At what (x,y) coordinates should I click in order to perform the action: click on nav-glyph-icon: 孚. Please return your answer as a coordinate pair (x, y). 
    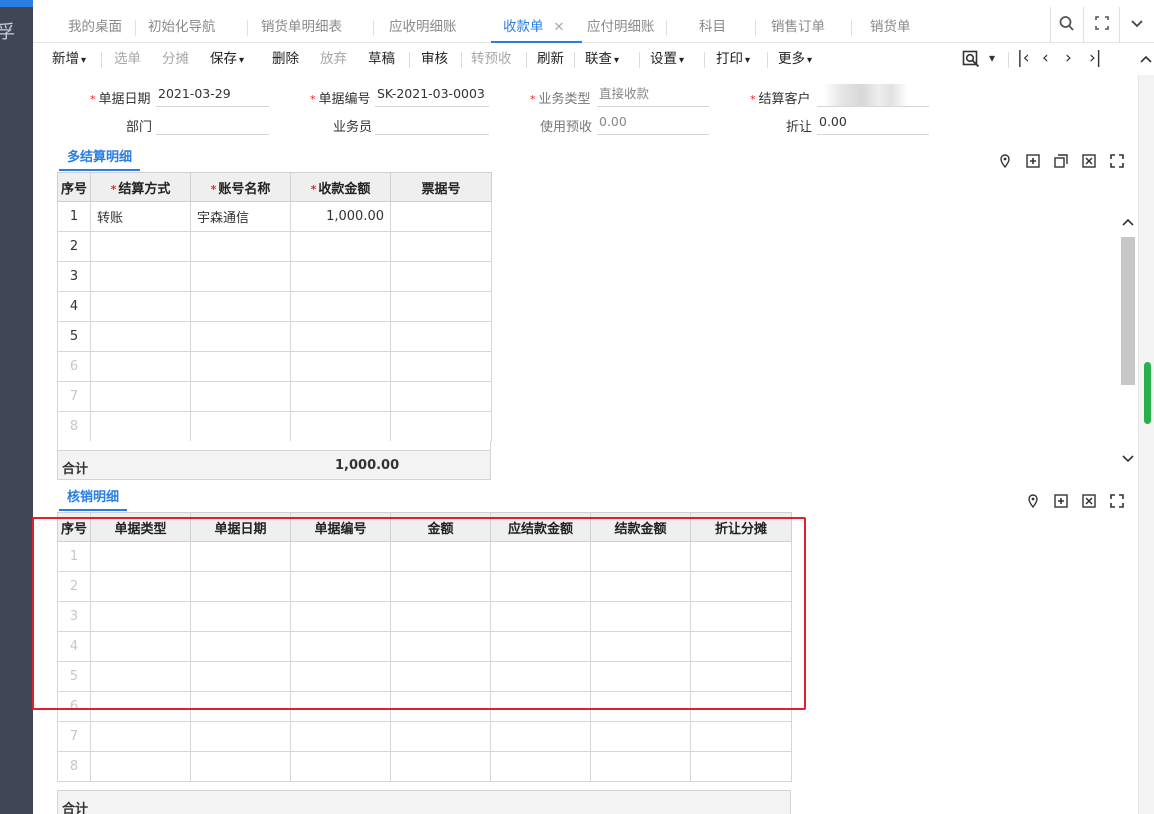
    Looking at the image, I should click on (7, 31).